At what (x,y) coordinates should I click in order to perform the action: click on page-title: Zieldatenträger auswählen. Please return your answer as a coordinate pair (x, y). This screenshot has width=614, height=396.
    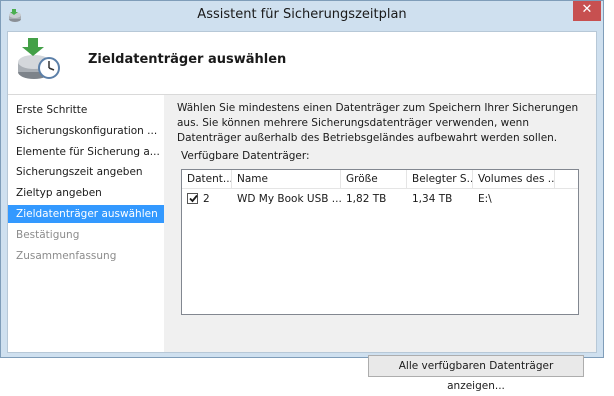
    Looking at the image, I should click on (187, 59).